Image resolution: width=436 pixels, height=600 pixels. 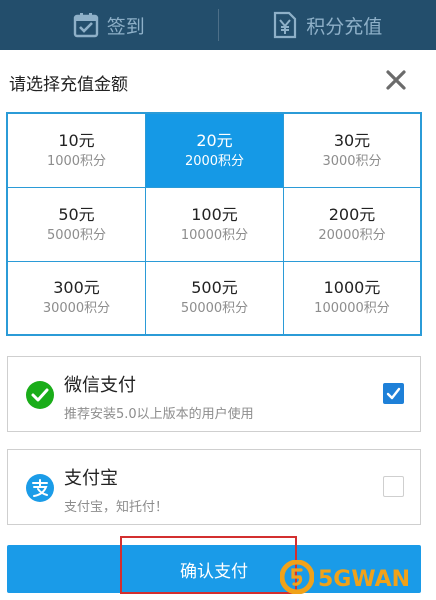 I want to click on payment-option-alipay: 支付宝 支付宝，知托付！, so click(x=214, y=487).